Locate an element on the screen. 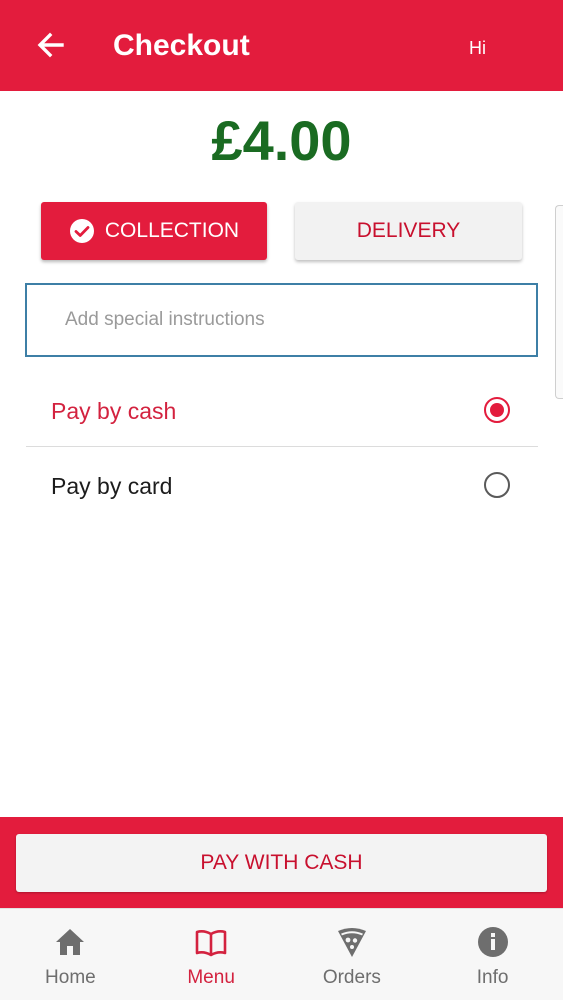 The width and height of the screenshot is (563, 1000). back-arrow-icon is located at coordinates (51, 45).